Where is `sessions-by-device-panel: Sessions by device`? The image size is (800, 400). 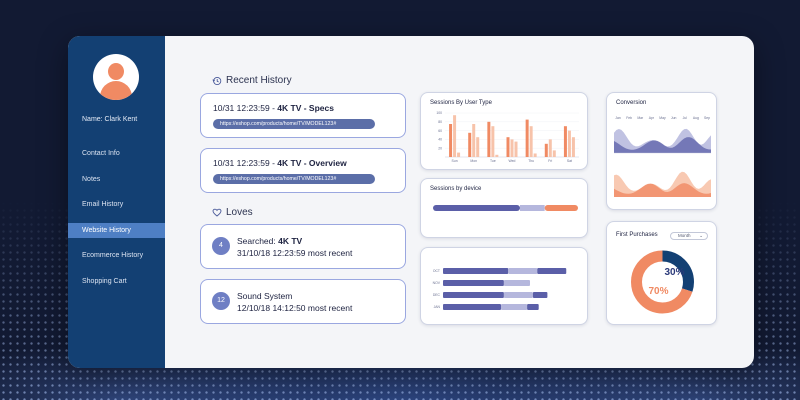 sessions-by-device-panel: Sessions by device is located at coordinates (504, 208).